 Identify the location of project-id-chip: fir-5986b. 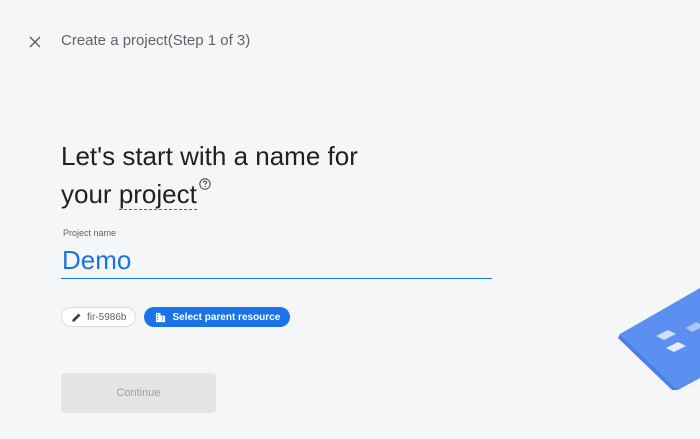
(99, 317).